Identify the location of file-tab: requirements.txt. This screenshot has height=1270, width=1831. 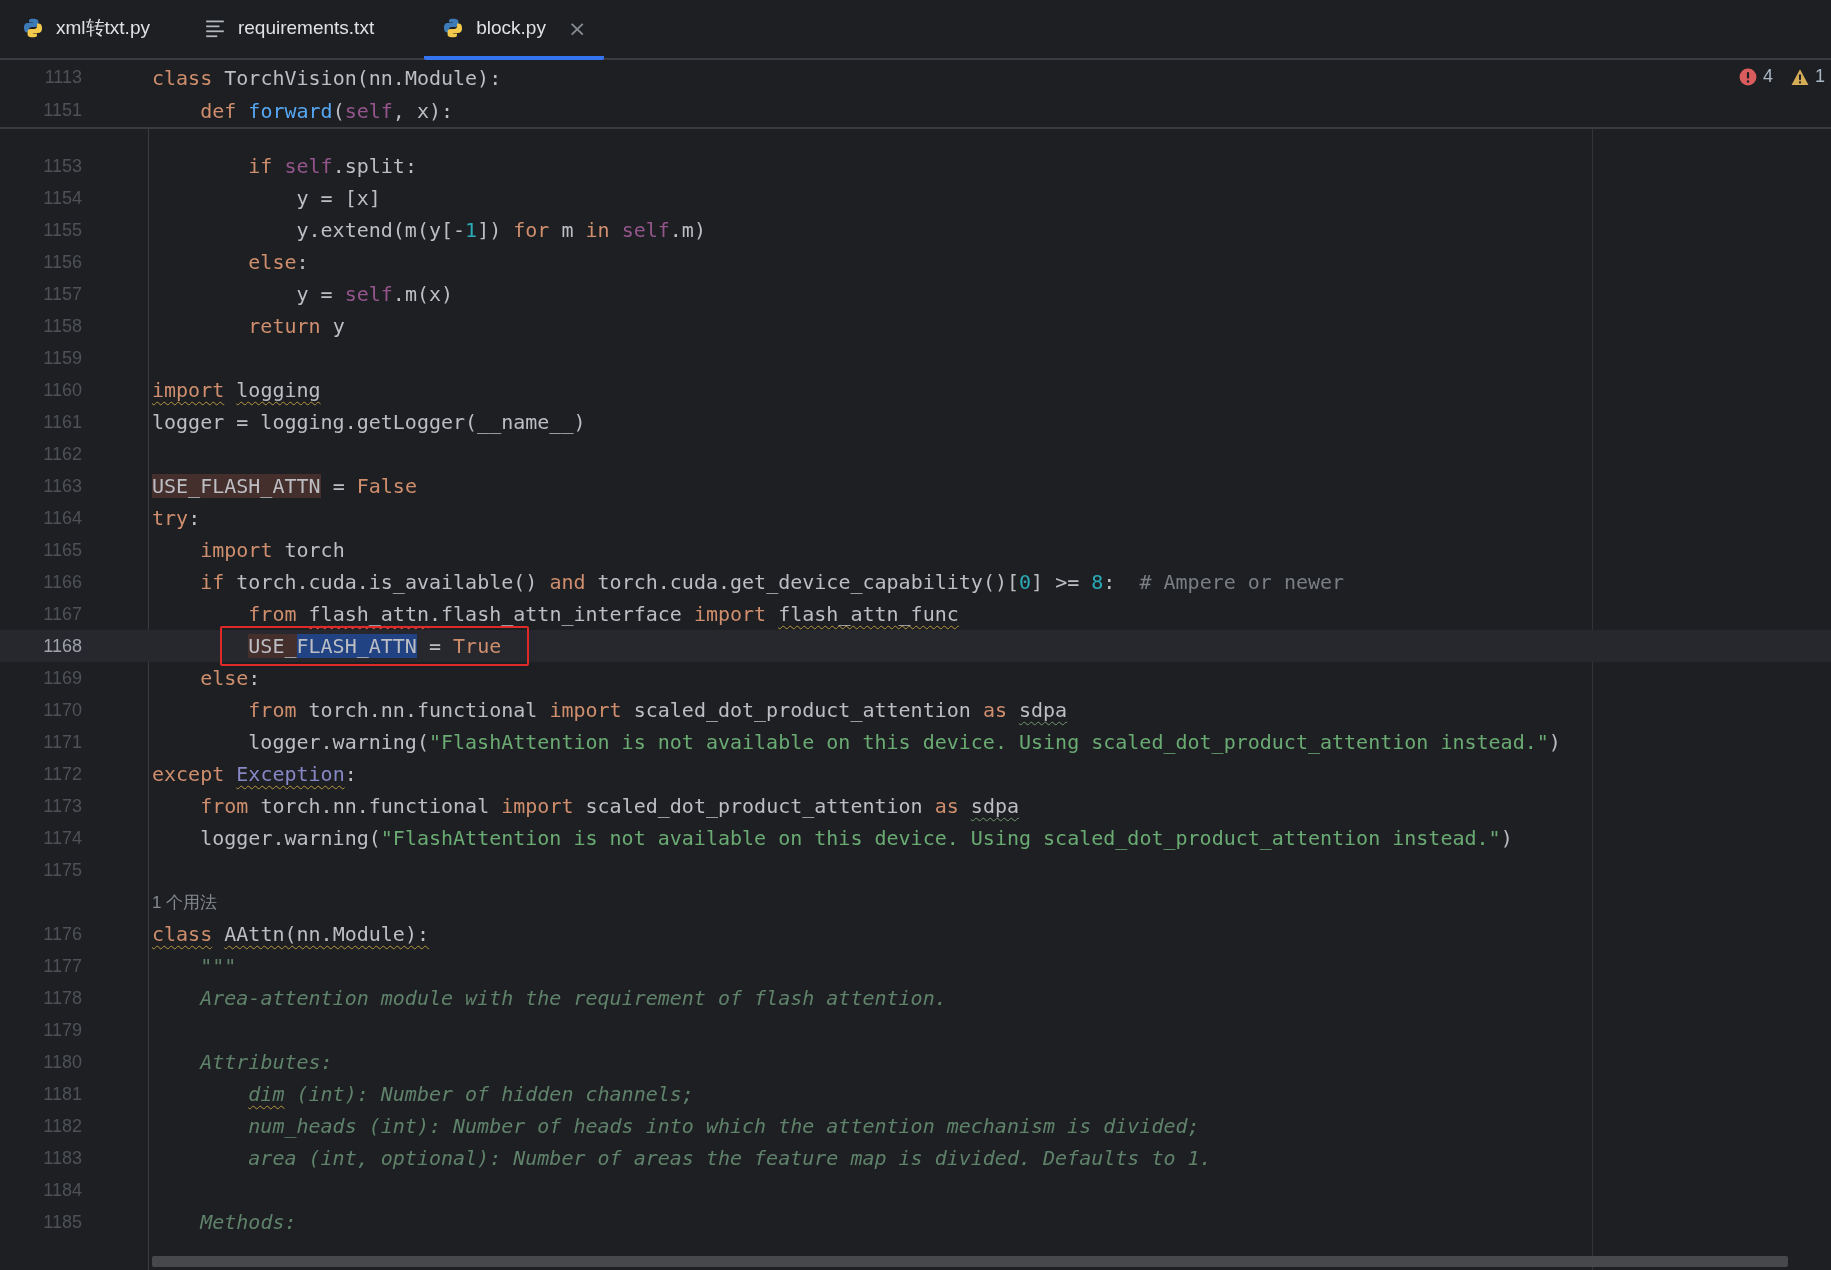
(294, 30).